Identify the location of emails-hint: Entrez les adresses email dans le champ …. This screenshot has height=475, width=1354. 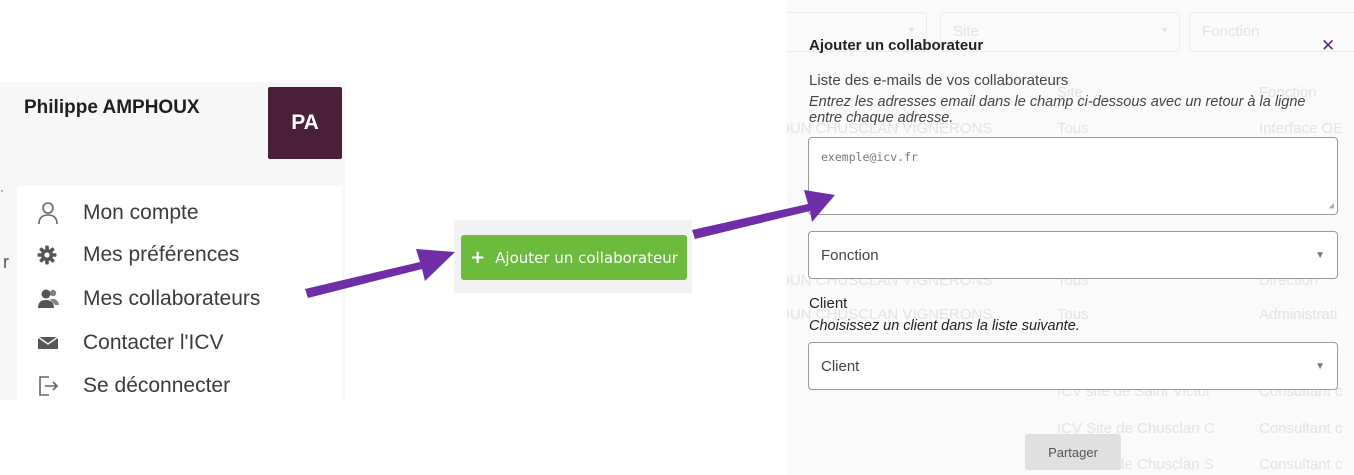
(1057, 110).